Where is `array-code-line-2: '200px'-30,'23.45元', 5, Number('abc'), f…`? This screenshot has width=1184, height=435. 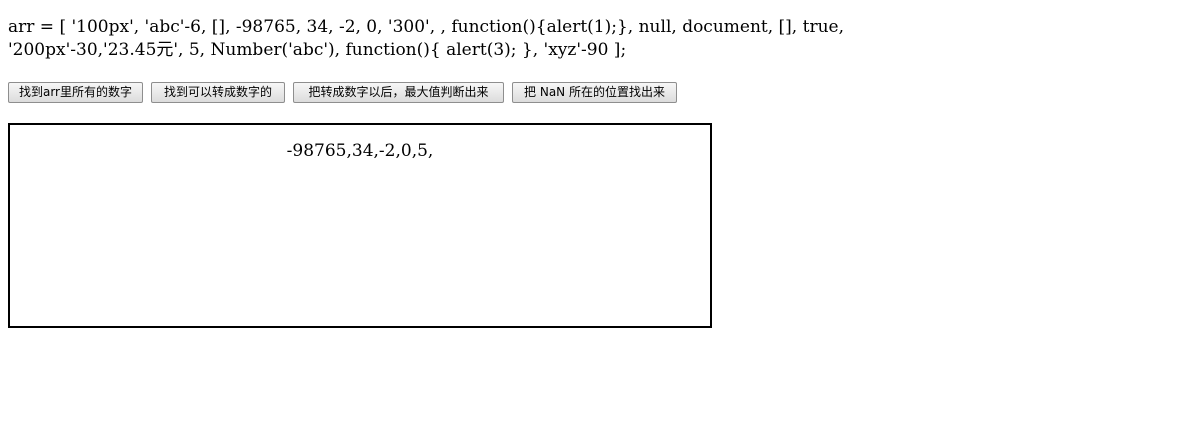 array-code-line-2: '200px'-30,'23.45元', 5, Number('abc'), f… is located at coordinates (317, 50).